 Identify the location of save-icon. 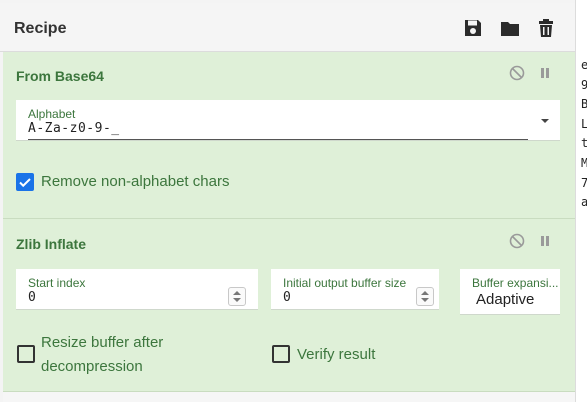
(473, 28).